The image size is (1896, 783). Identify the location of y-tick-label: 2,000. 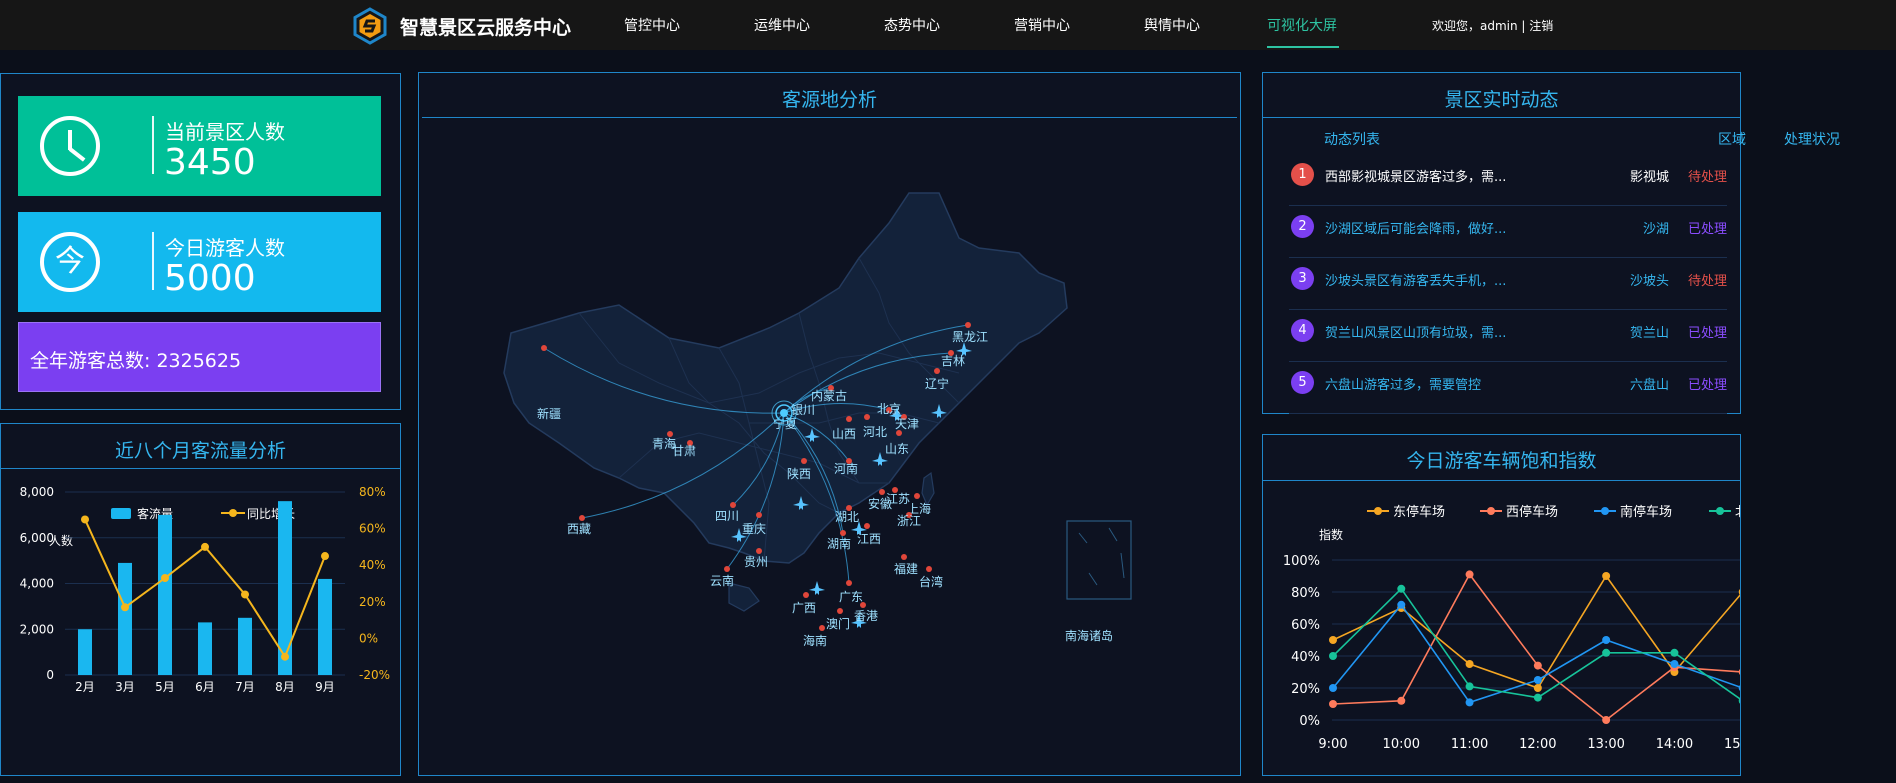
(37, 629).